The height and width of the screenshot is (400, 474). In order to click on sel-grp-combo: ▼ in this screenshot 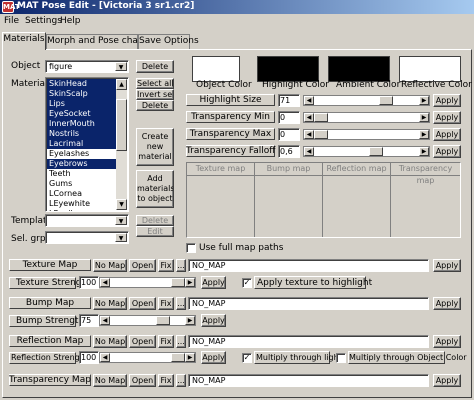, I will do `click(87, 237)`.